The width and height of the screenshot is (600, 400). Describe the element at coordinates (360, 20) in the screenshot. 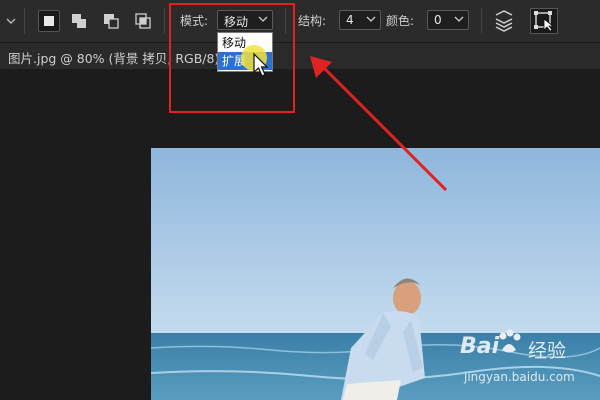

I see `structure-select: 4` at that location.